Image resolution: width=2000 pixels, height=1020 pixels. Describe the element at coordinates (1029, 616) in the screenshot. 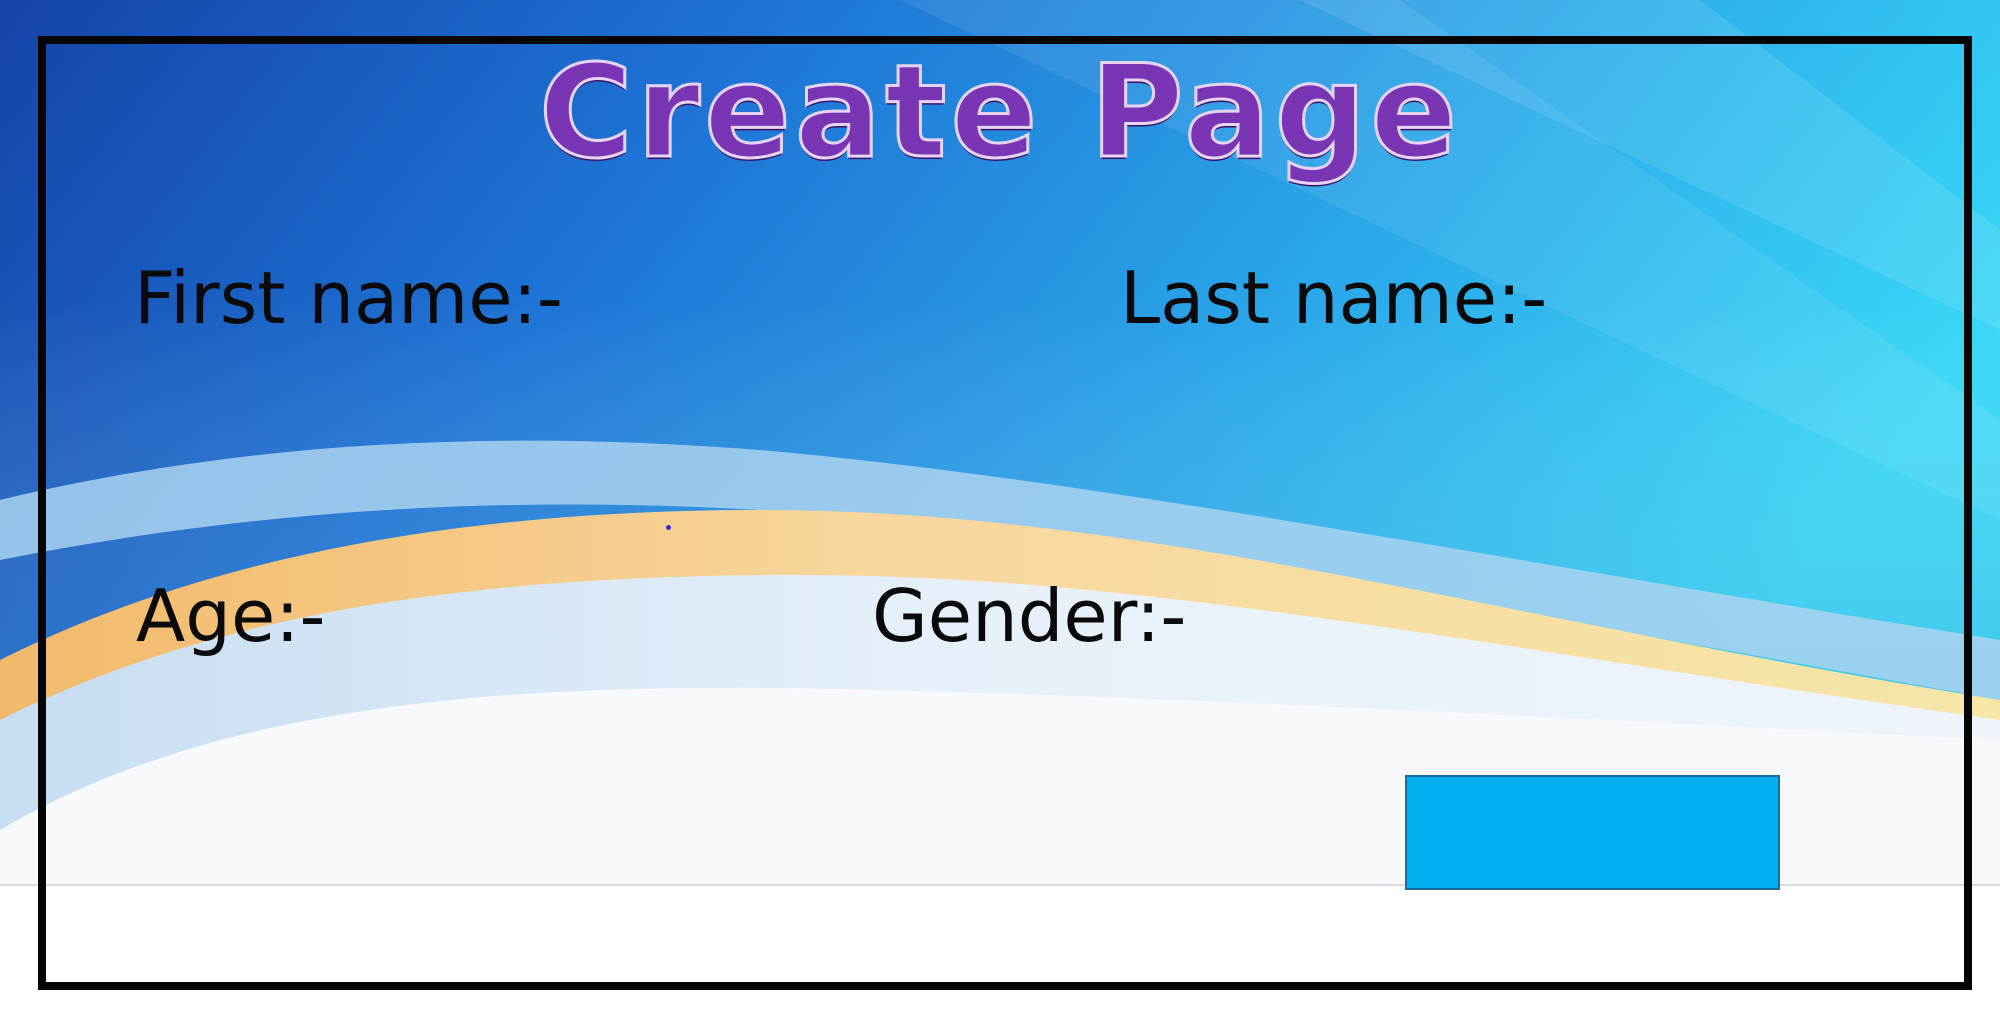

I see `gender-label: Gender:-` at that location.